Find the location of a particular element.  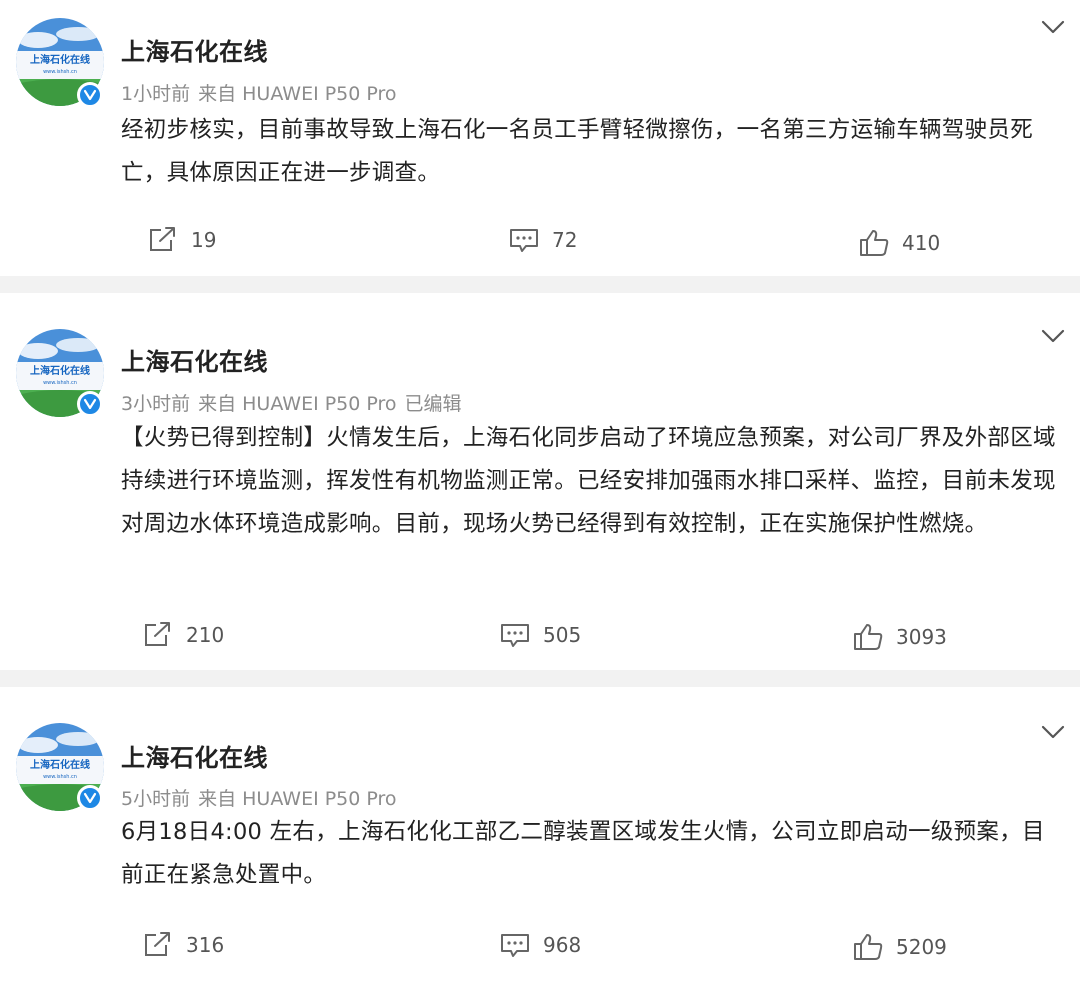

comment-button: 72 is located at coordinates (542, 240).